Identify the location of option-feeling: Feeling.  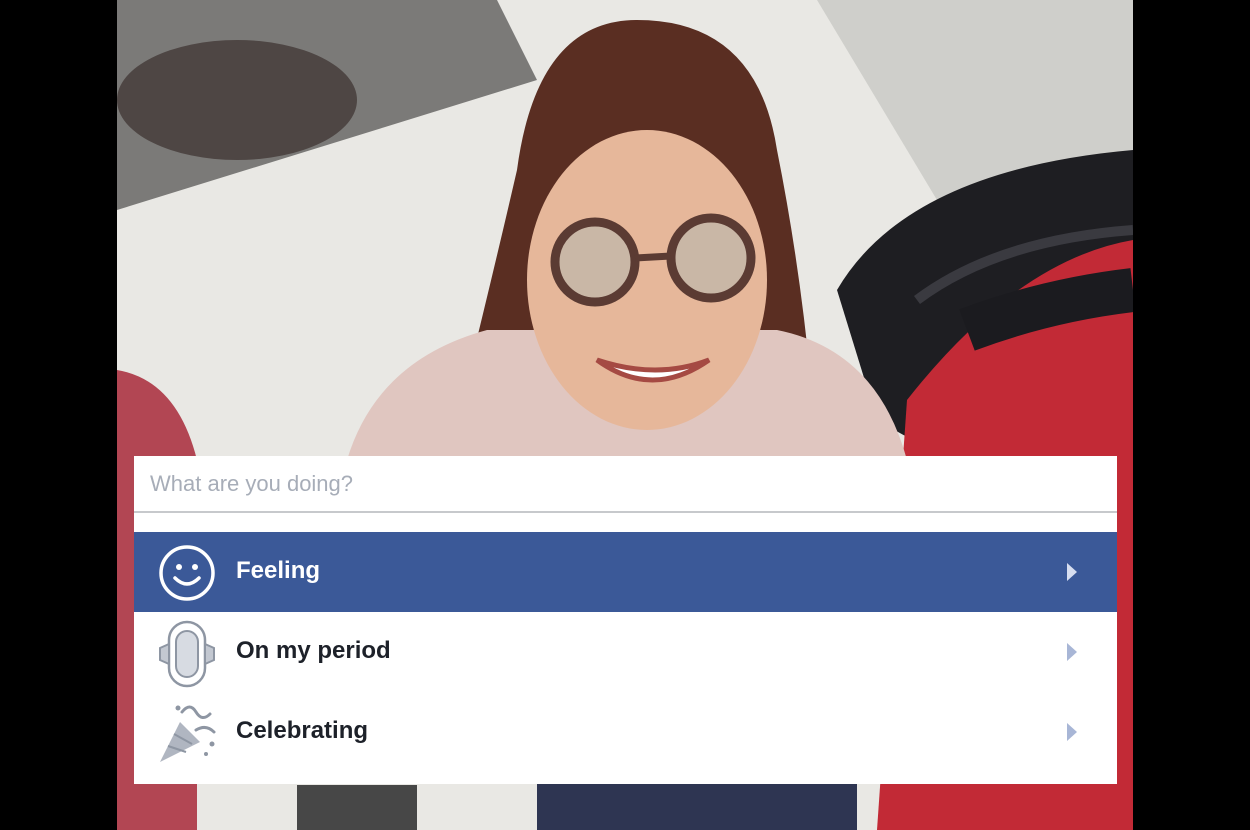
(625, 572).